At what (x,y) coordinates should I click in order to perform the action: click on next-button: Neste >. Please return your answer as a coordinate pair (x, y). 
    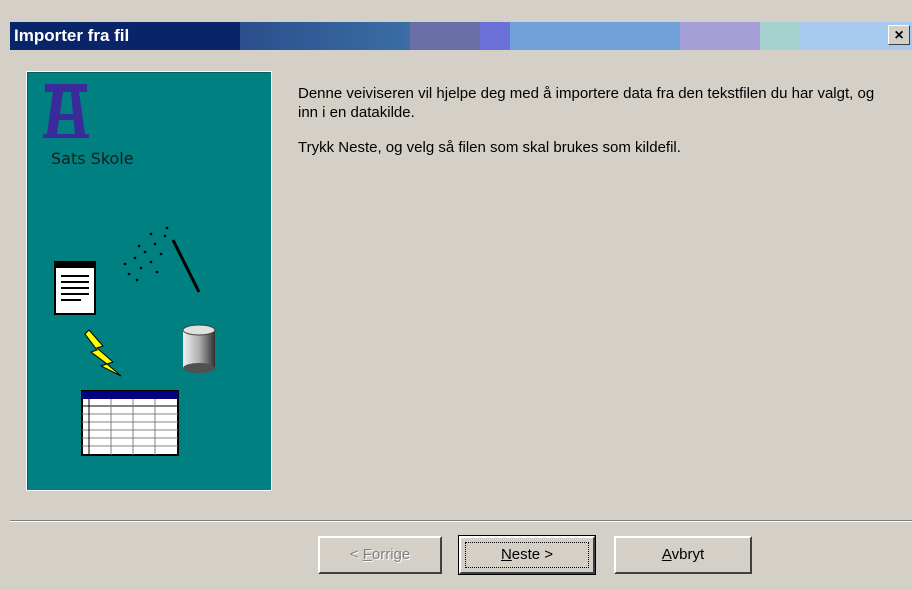
    Looking at the image, I should click on (527, 555).